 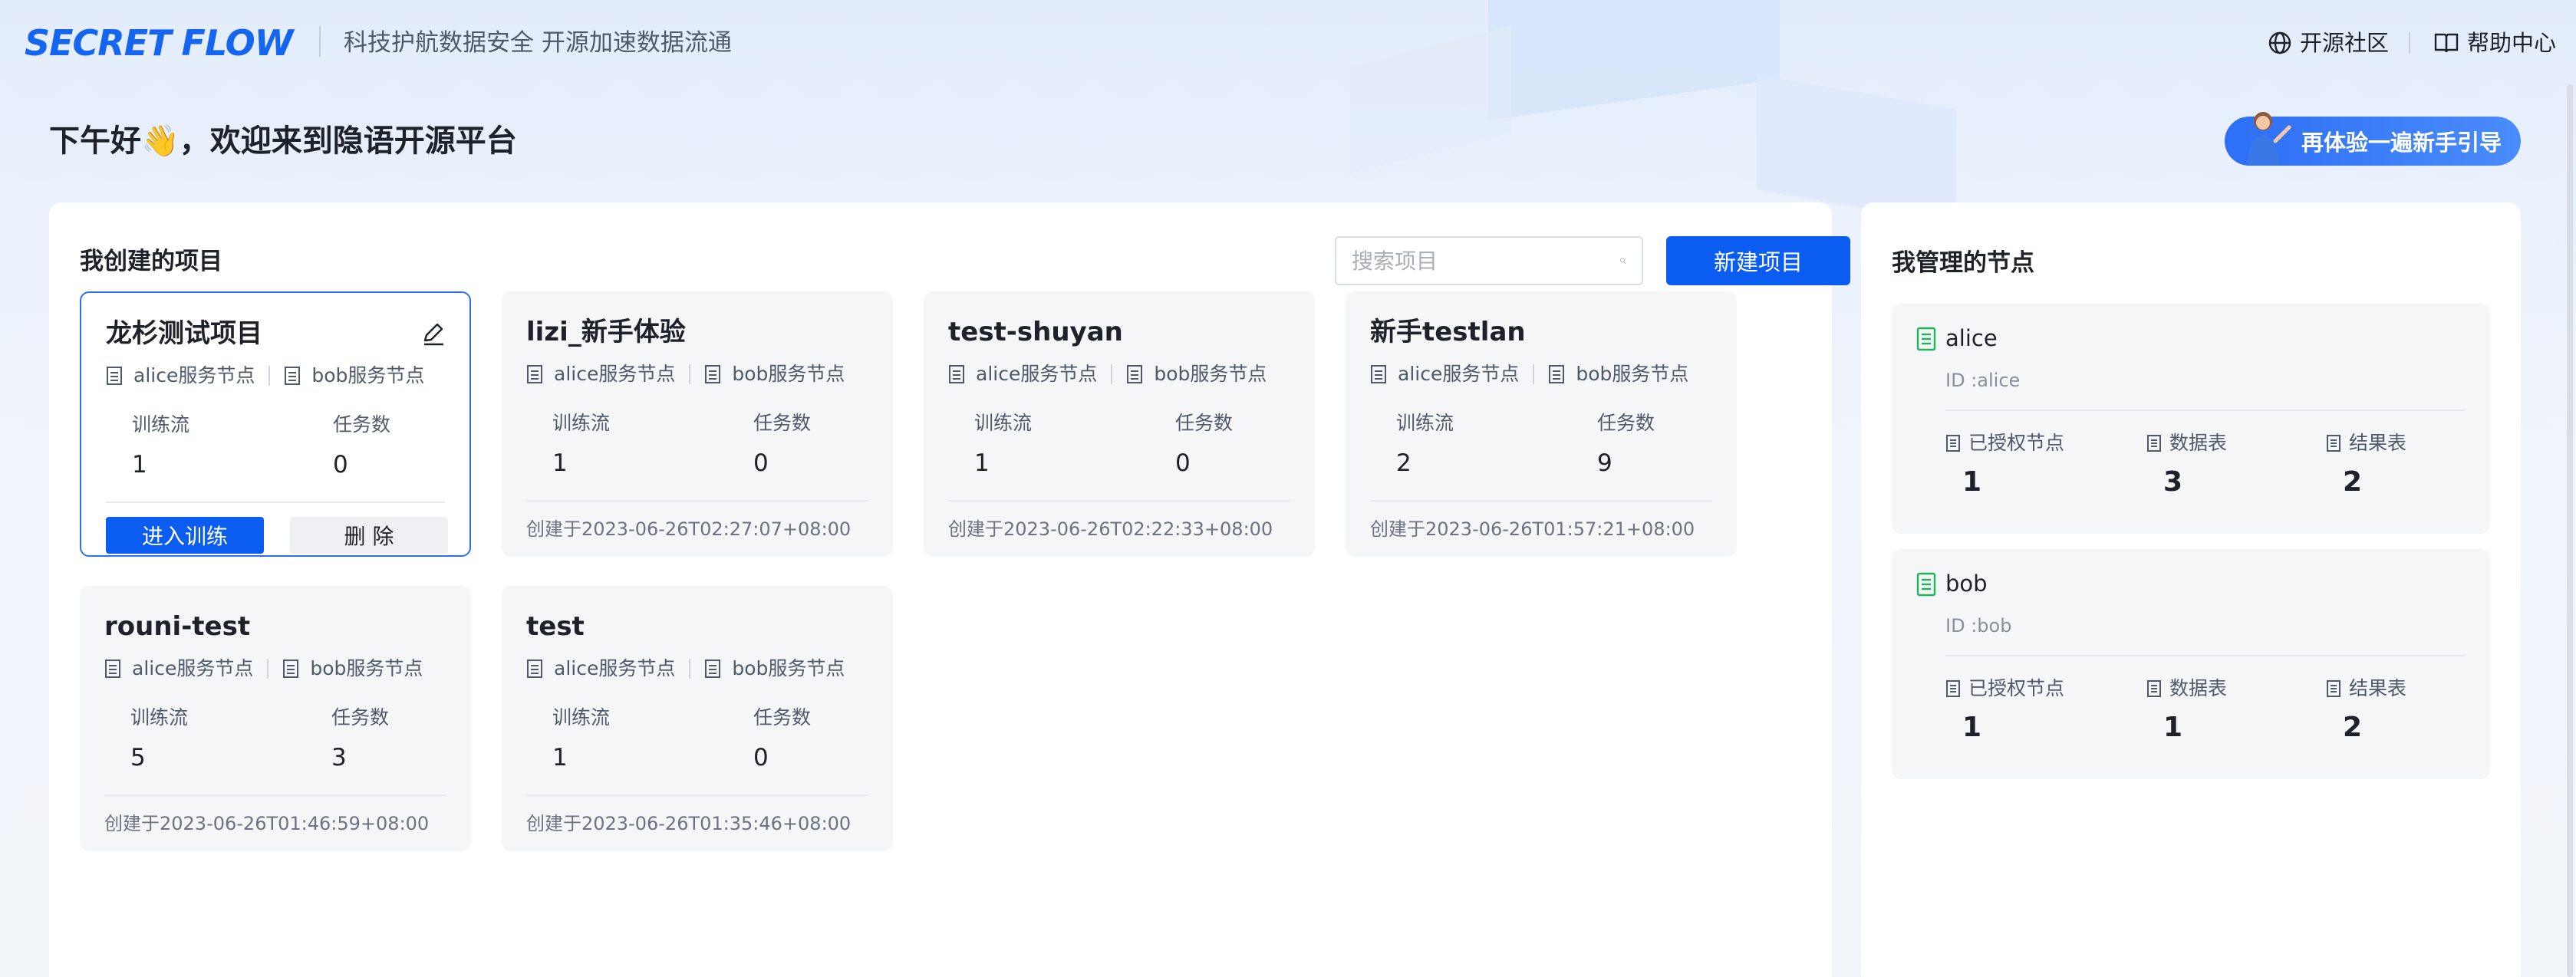 I want to click on task-count: 3, so click(x=339, y=757).